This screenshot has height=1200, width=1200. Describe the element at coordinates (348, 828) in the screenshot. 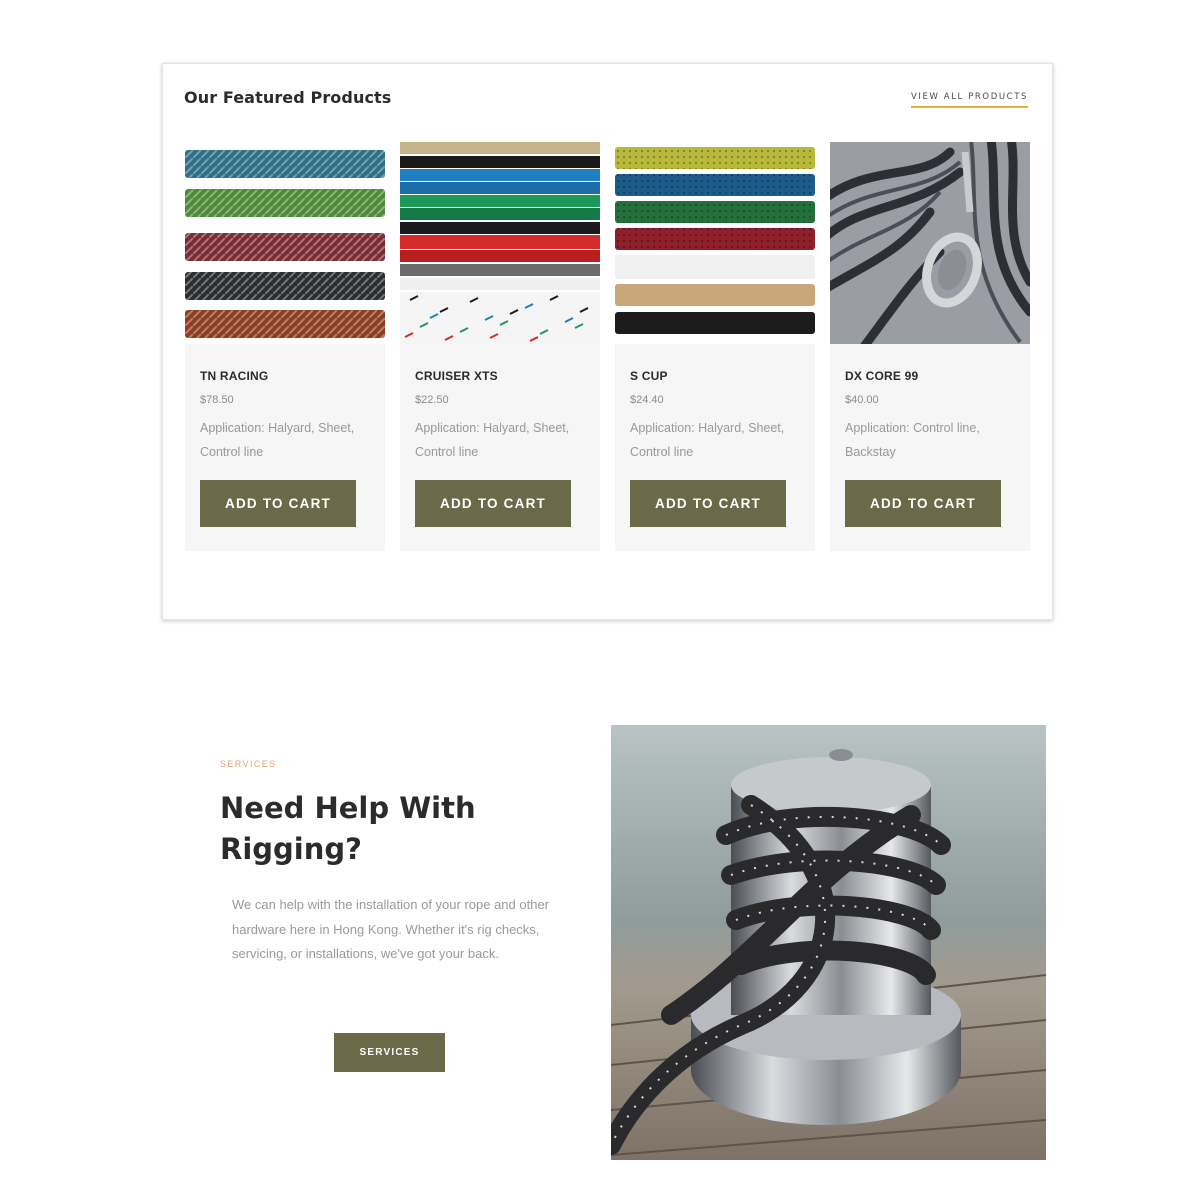

I see `services-title: Need Help With Rigging?` at that location.